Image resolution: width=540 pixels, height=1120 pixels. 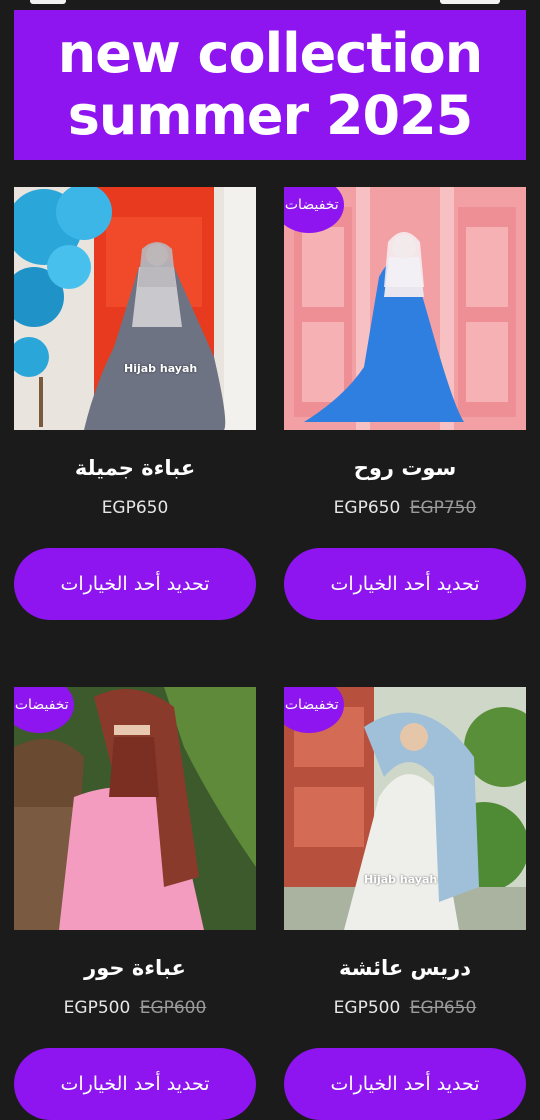 I want to click on product-name: دريس عائشة, so click(x=405, y=971).